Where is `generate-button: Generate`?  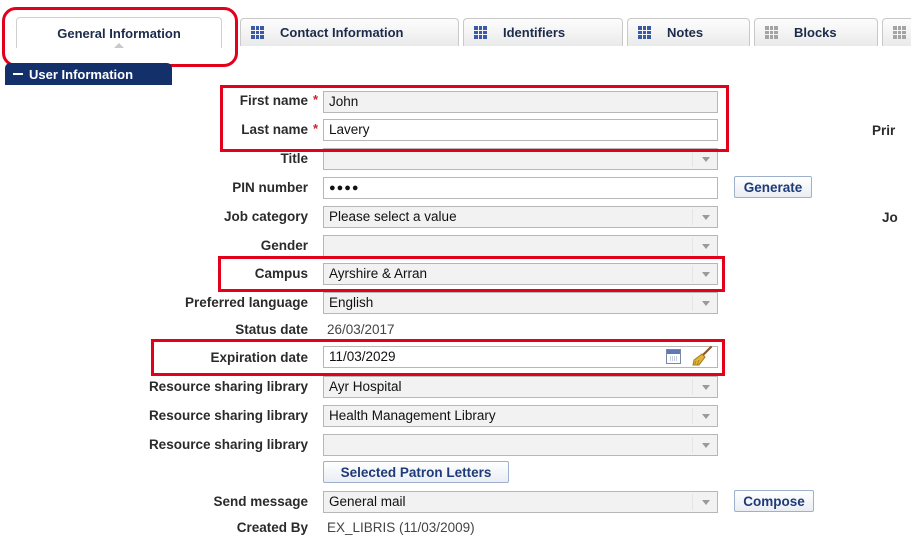 generate-button: Generate is located at coordinates (773, 187).